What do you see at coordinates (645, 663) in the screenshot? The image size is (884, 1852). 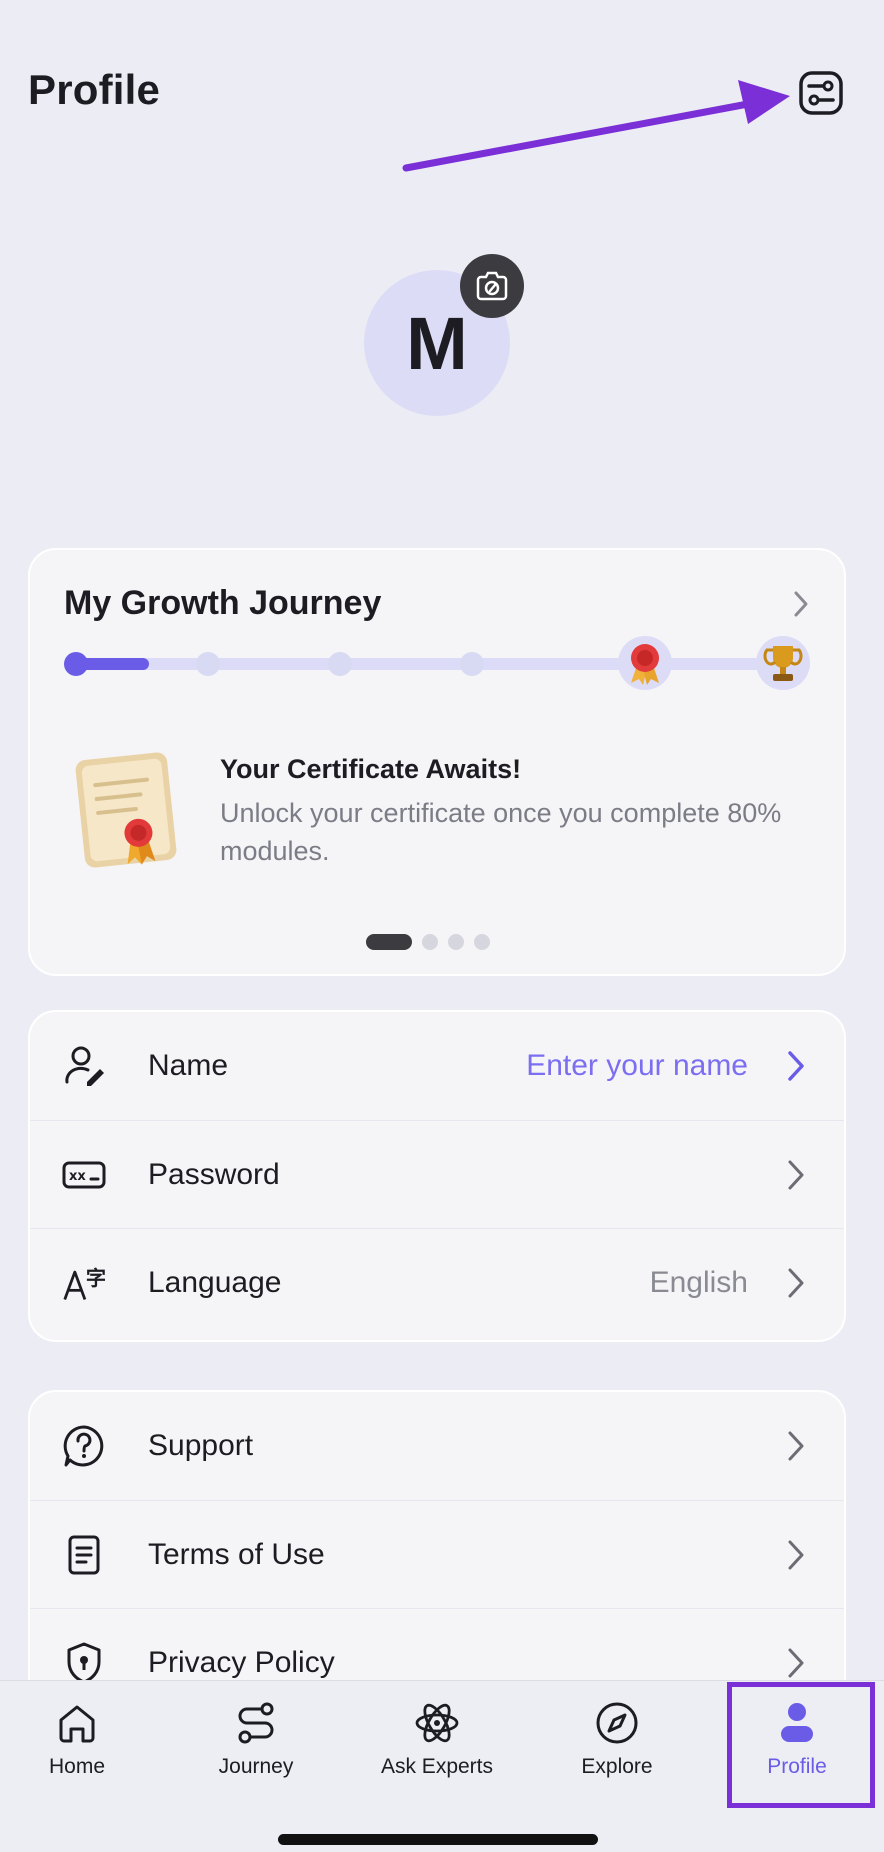 I see `ribbon-medal-icon` at bounding box center [645, 663].